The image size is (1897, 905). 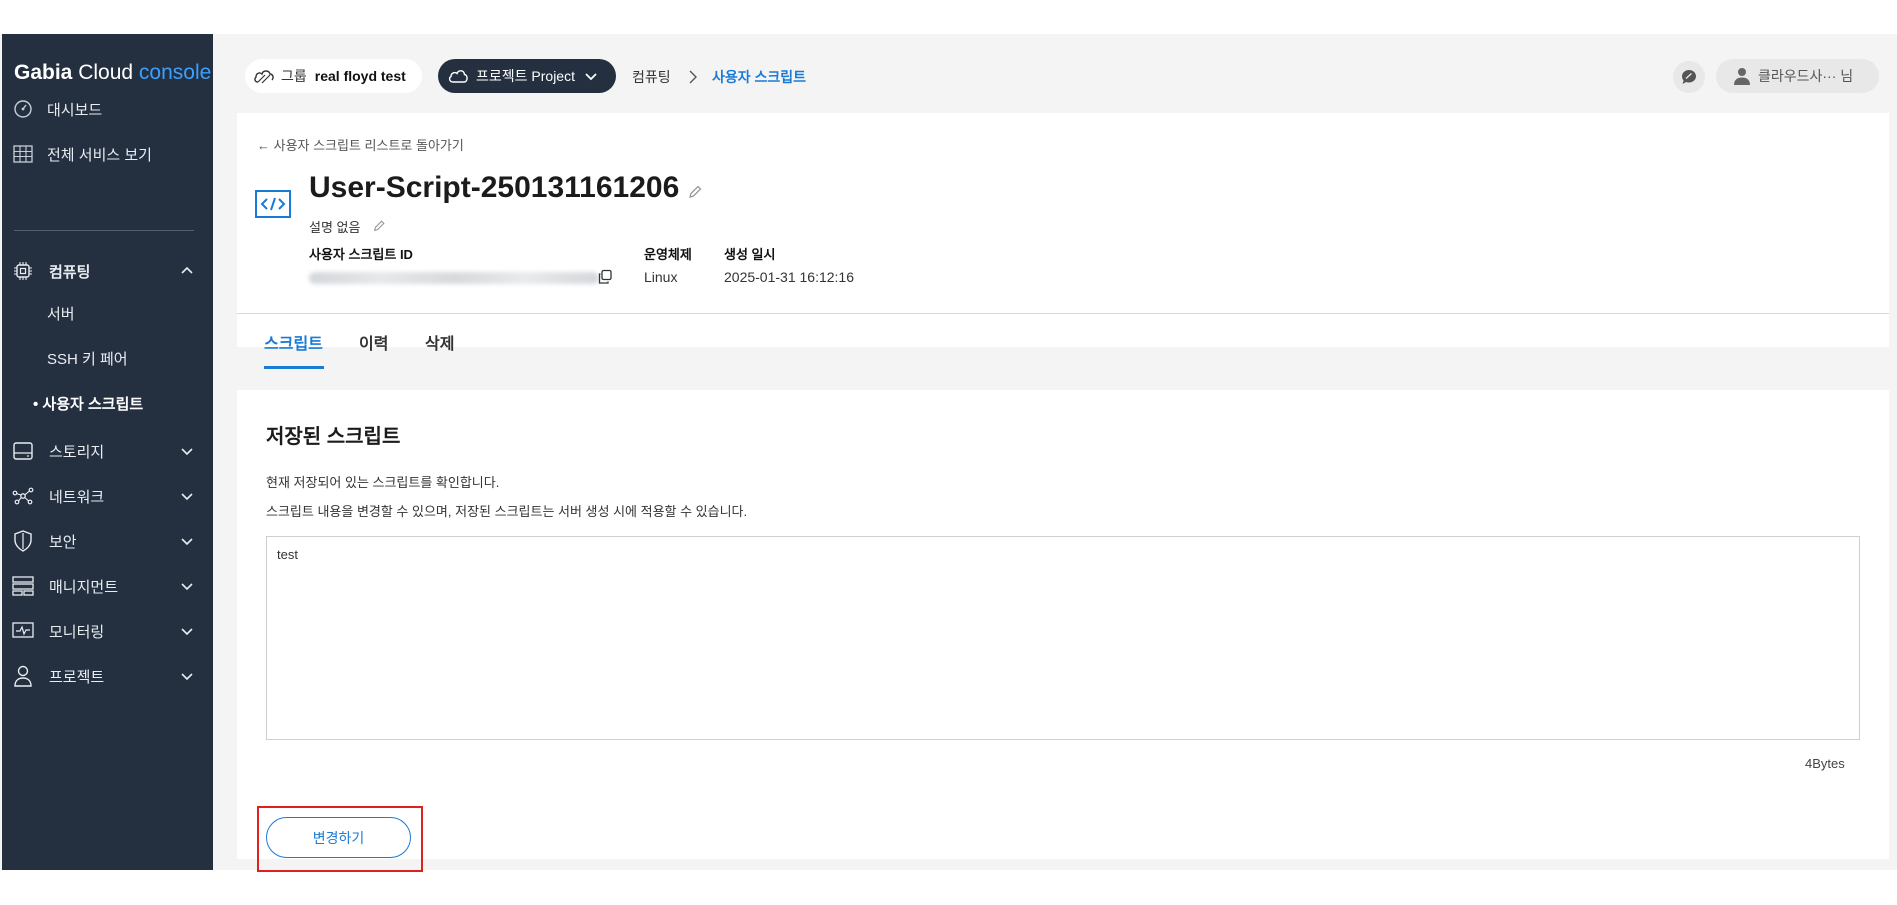 What do you see at coordinates (75, 110) in the screenshot?
I see `sidebar-item-label: 대시보드` at bounding box center [75, 110].